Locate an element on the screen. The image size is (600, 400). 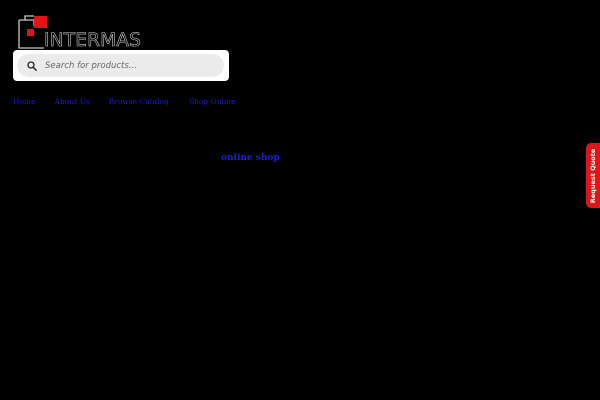
nav-item-shop-online: Shop Online is located at coordinates (212, 101).